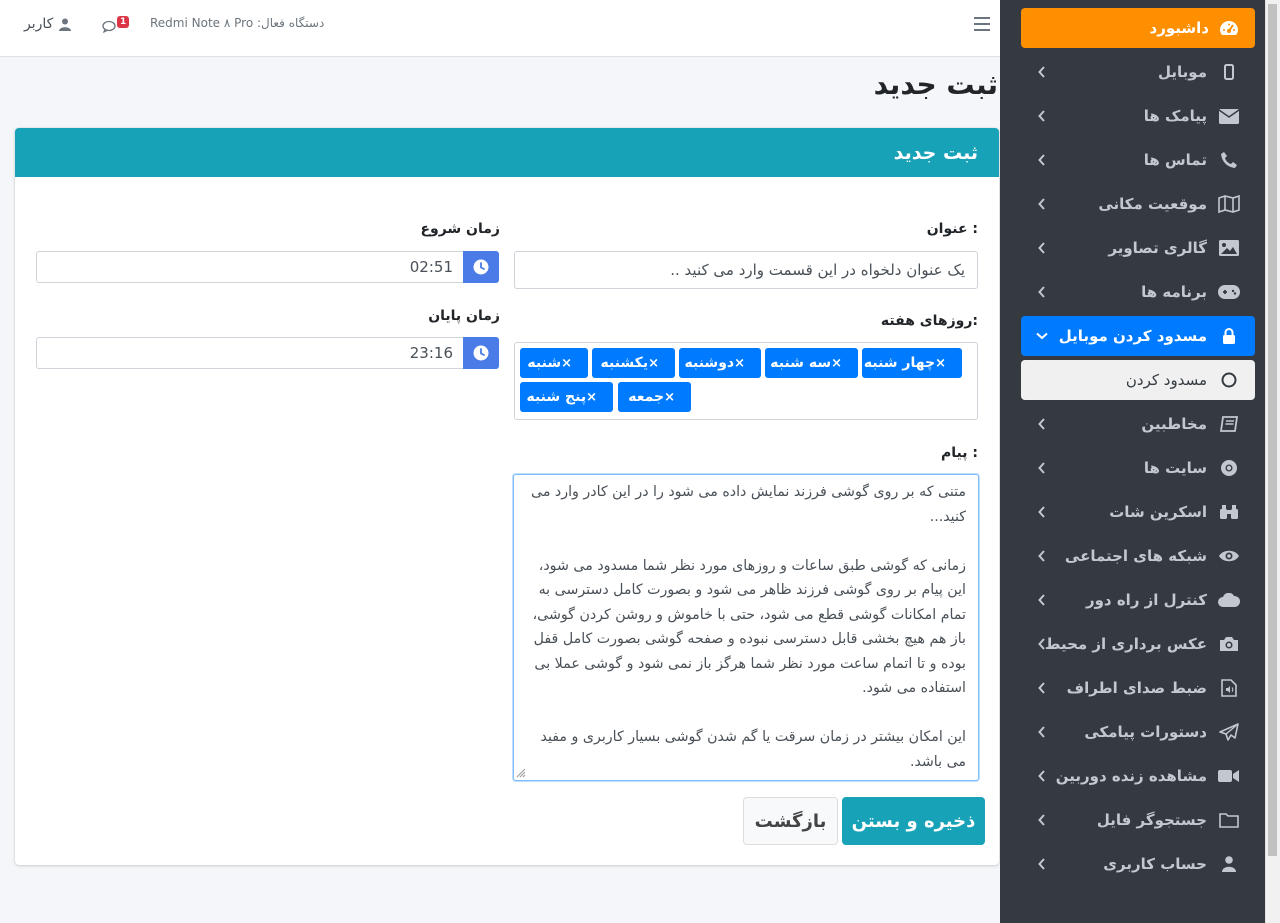  I want to click on sidebar-item-label: جستجوگر فایل, so click(1151, 820).